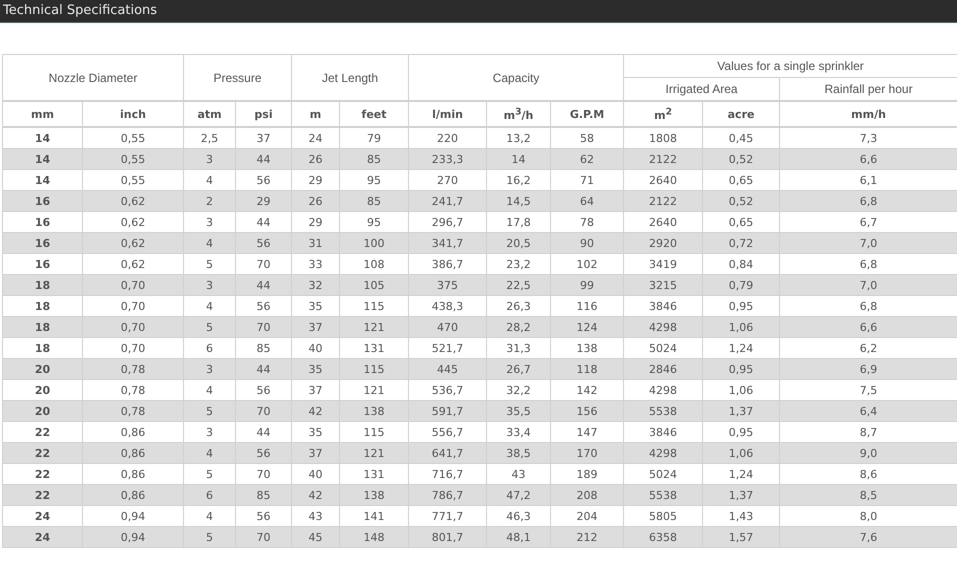  What do you see at coordinates (663, 306) in the screenshot?
I see `table-cell: 3846` at bounding box center [663, 306].